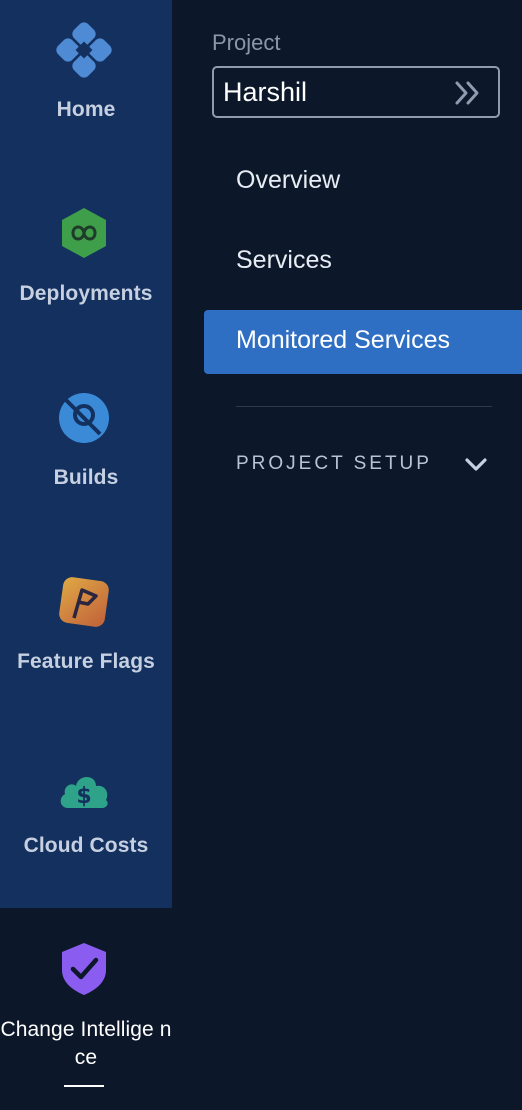  What do you see at coordinates (356, 92) in the screenshot?
I see `project-selector: Harshil` at bounding box center [356, 92].